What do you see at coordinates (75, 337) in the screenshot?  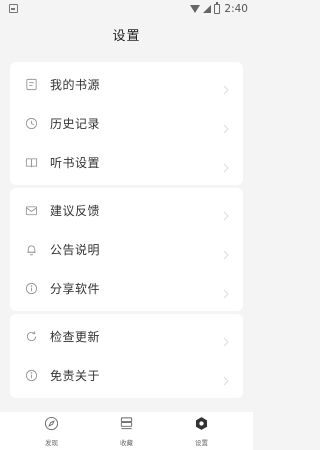 I see `menu-item-label: 检查更新` at bounding box center [75, 337].